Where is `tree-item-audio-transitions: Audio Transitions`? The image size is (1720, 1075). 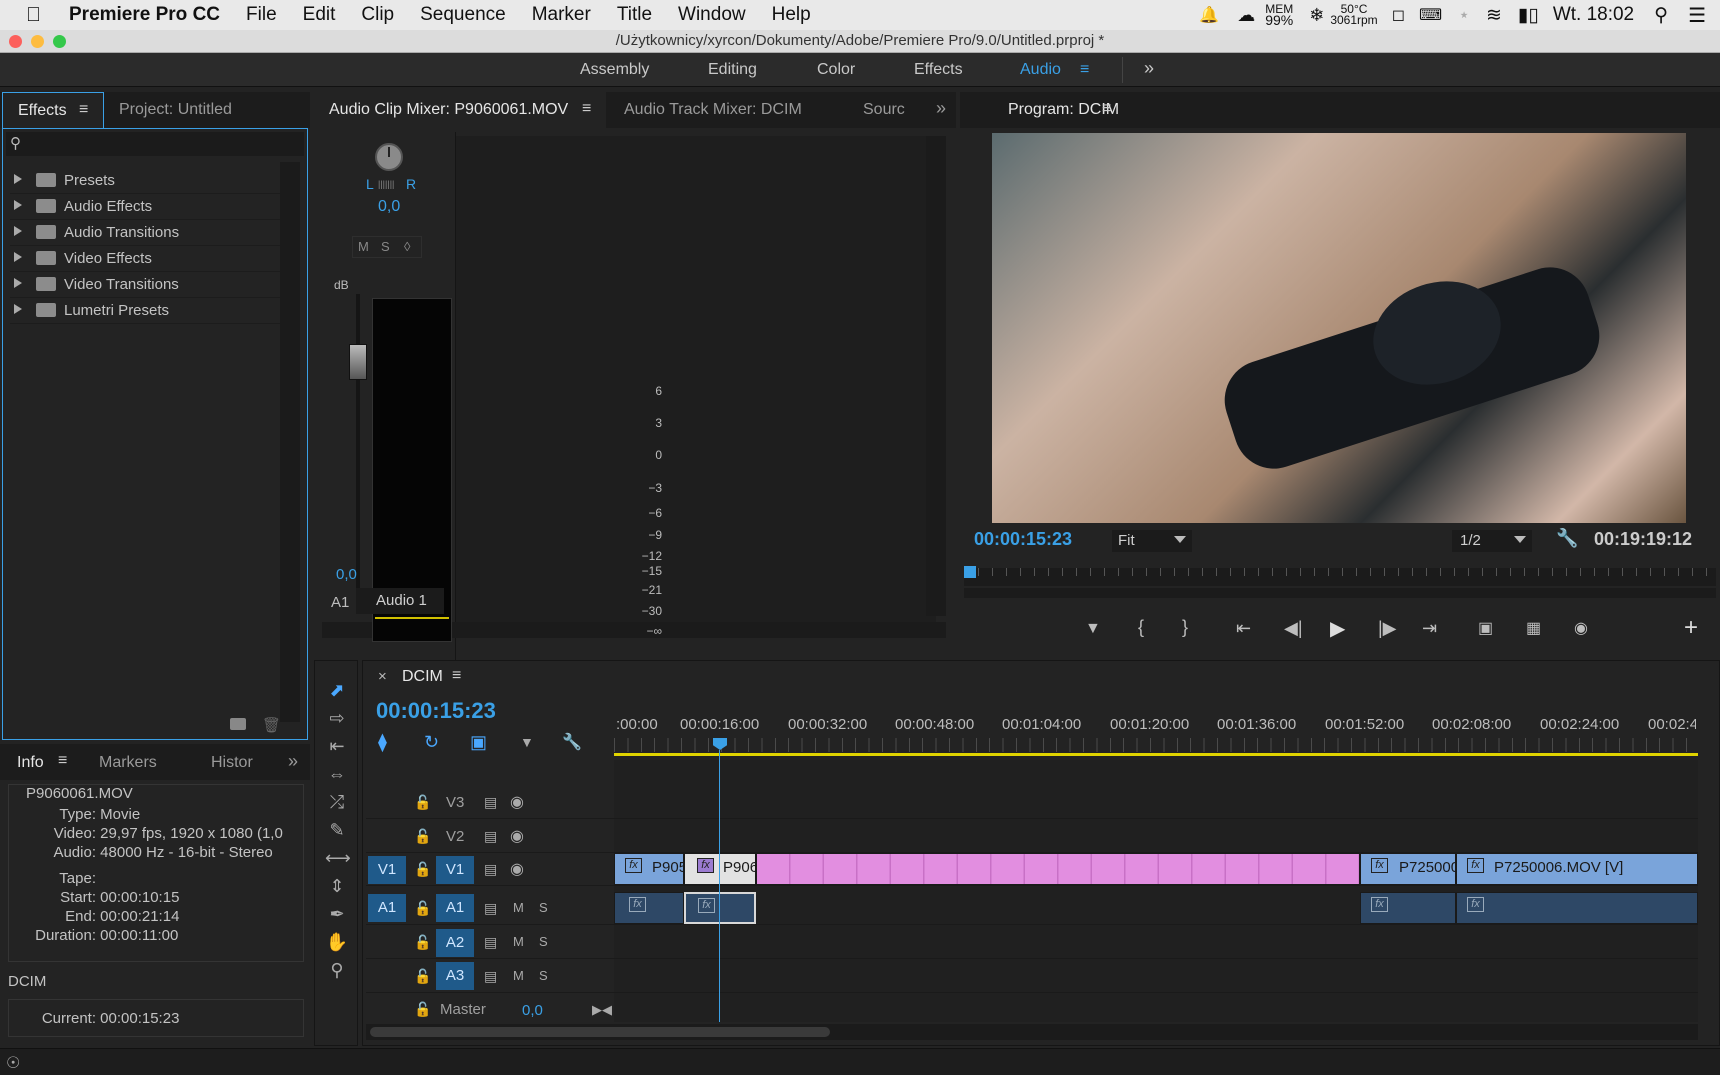 tree-item-audio-transitions: Audio Transitions is located at coordinates (145, 233).